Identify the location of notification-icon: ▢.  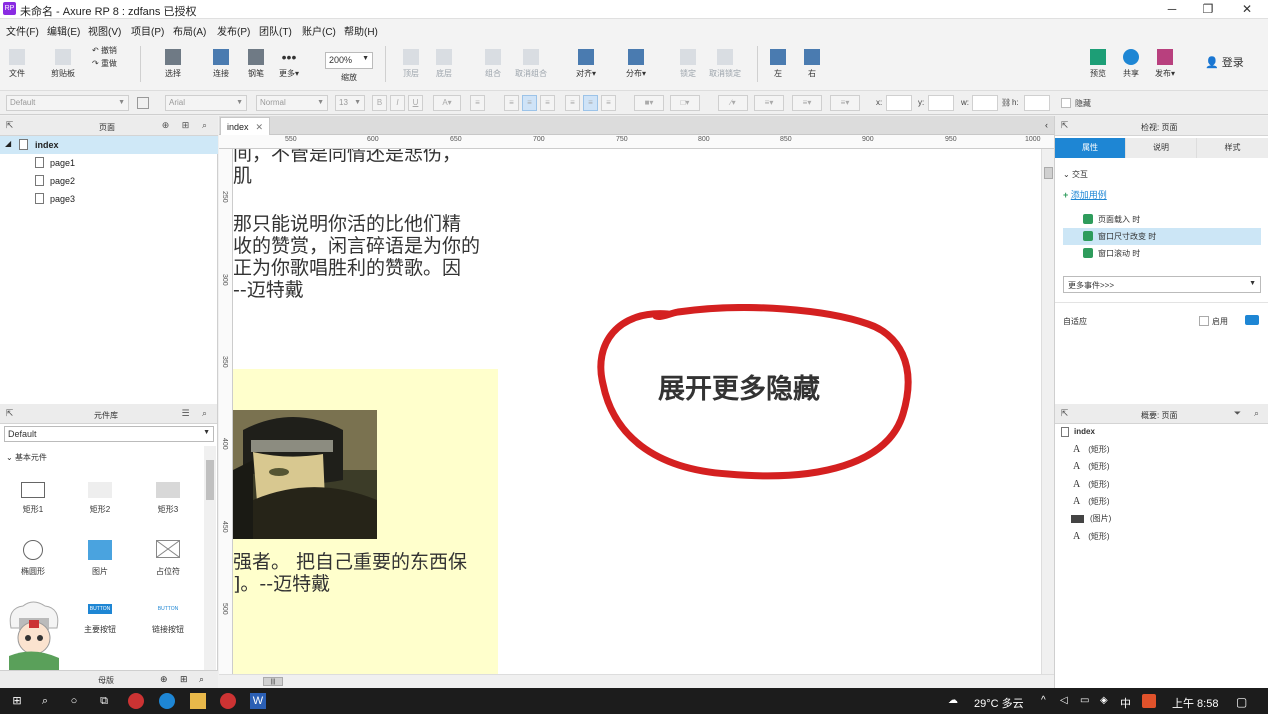
(1241, 702).